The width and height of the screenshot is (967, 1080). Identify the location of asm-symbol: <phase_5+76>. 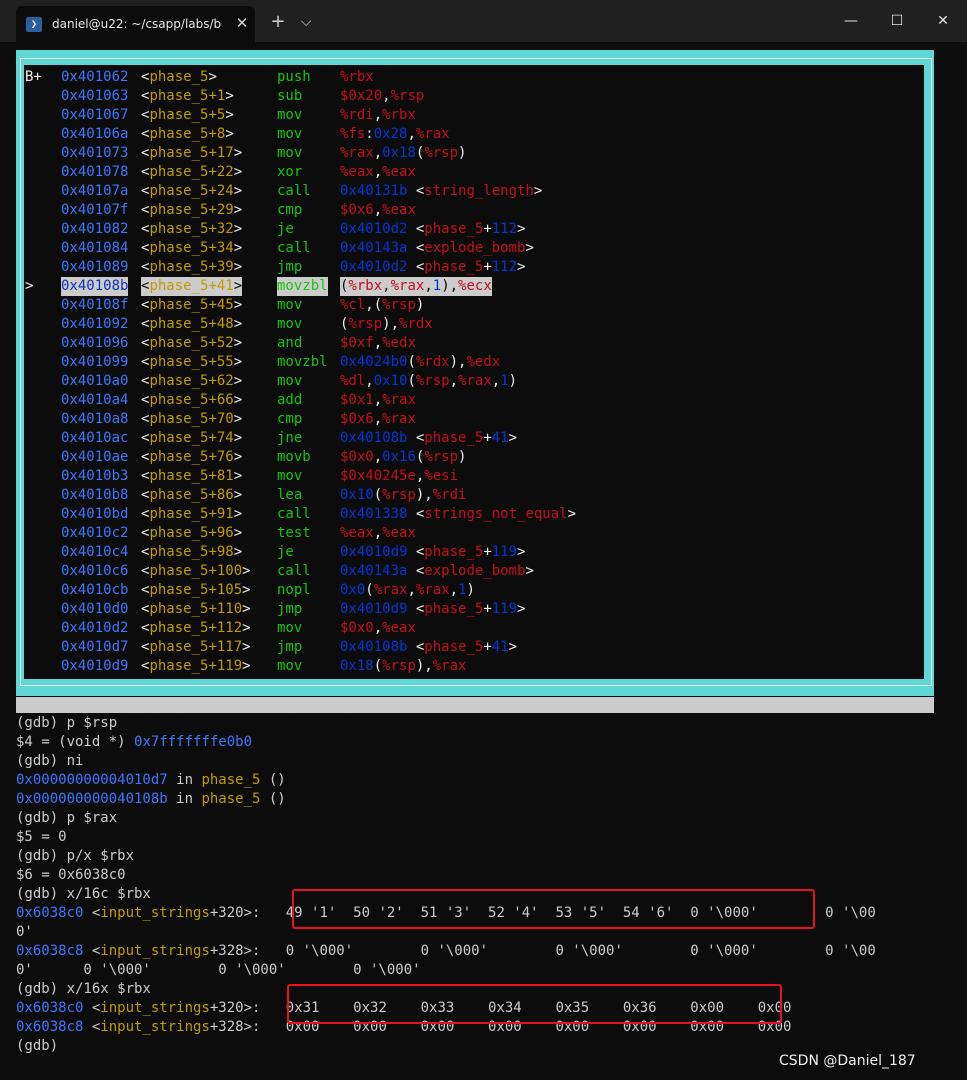
(191, 457).